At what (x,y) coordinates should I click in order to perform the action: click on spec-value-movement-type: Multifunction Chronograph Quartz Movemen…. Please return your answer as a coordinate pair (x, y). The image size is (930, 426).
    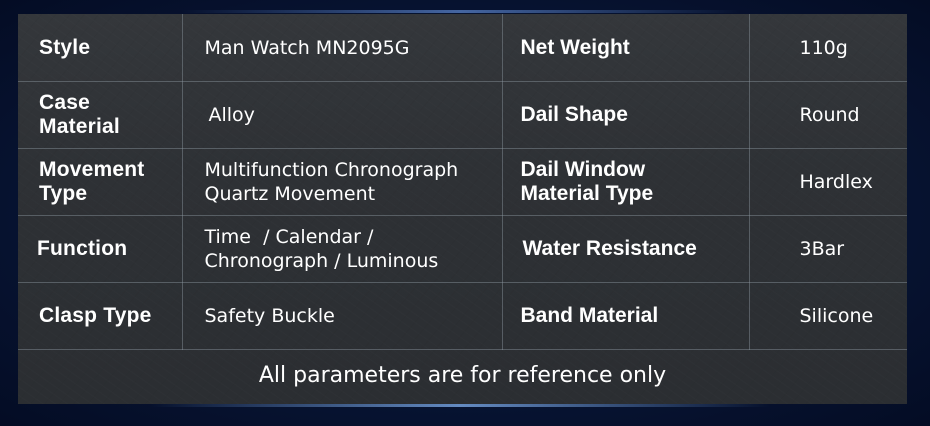
    Looking at the image, I should click on (342, 182).